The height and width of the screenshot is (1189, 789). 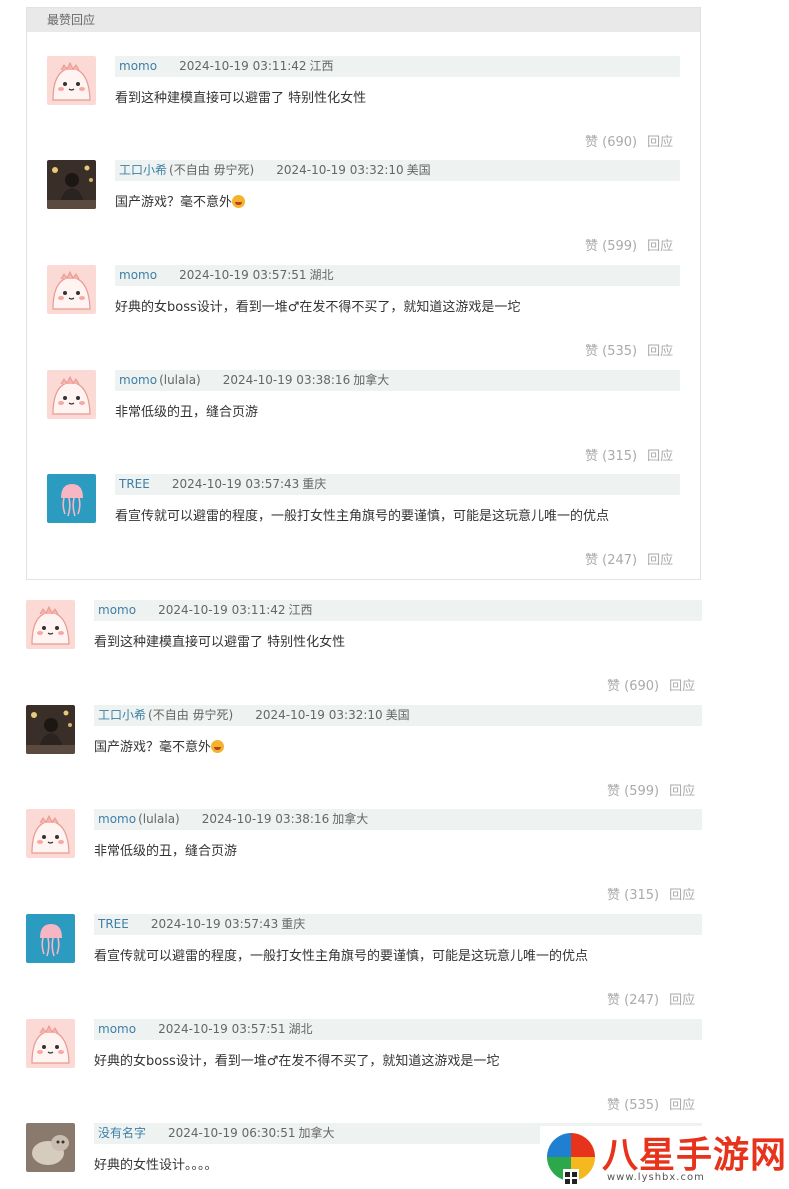 I want to click on comment-actions: 赞 (690) 回应, so click(x=651, y=684).